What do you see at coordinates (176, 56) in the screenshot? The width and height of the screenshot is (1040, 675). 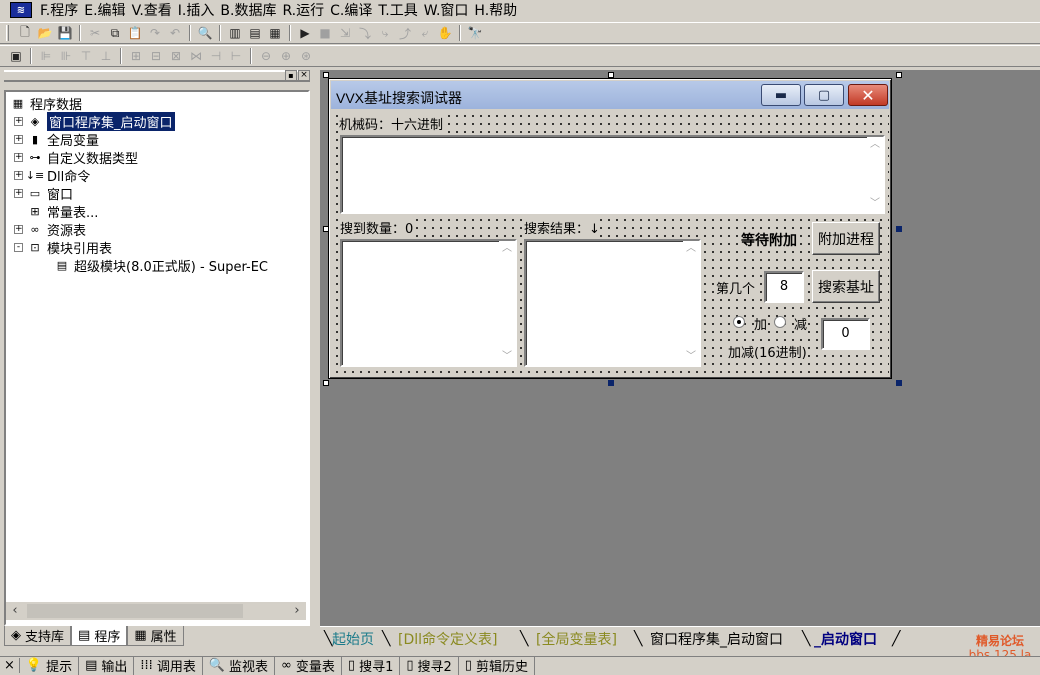 I see `same-size-icon: ⊠` at bounding box center [176, 56].